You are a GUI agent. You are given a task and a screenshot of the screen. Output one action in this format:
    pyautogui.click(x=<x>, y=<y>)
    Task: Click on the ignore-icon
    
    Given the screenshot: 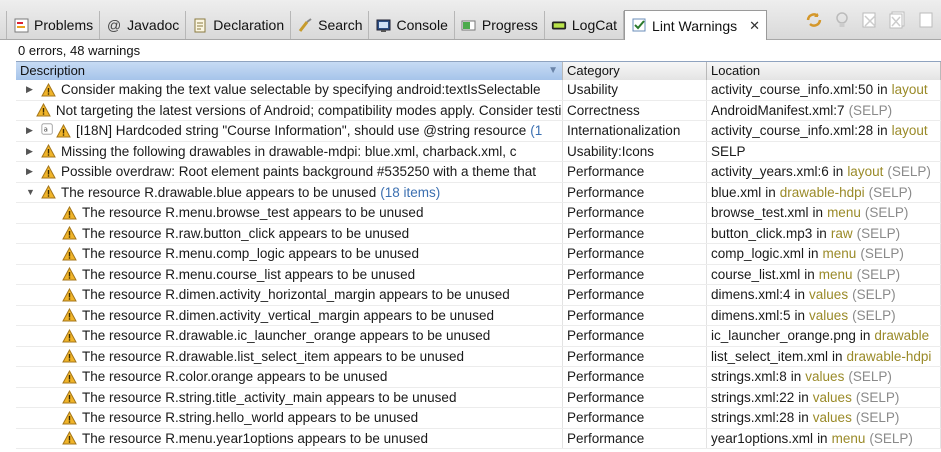 What is the action you would take?
    pyautogui.click(x=926, y=20)
    